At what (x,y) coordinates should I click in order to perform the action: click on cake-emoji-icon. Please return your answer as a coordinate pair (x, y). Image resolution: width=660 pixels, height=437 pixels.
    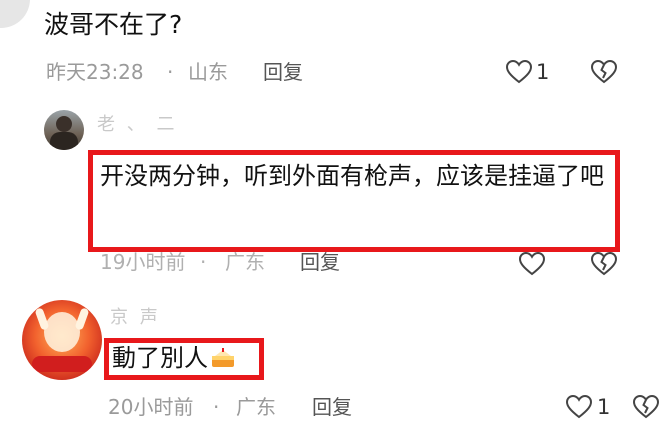
    Looking at the image, I should click on (223, 355).